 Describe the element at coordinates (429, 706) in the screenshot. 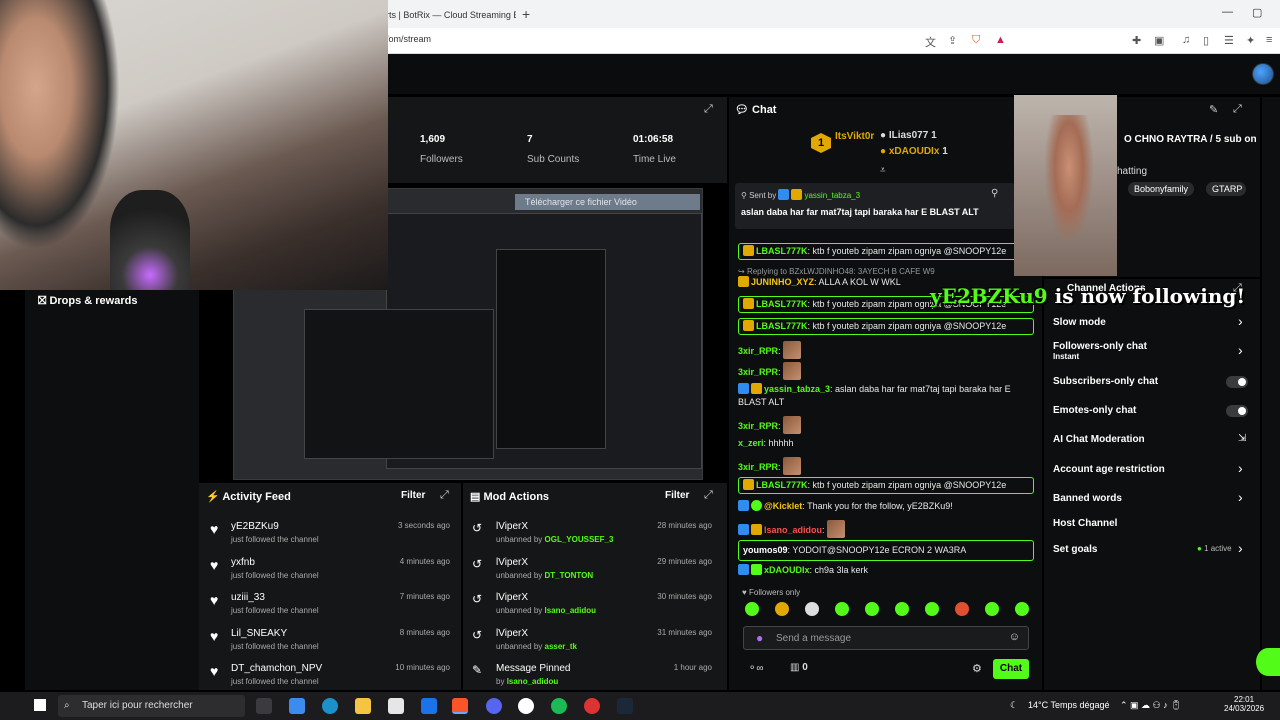

I see `mail-icon` at that location.